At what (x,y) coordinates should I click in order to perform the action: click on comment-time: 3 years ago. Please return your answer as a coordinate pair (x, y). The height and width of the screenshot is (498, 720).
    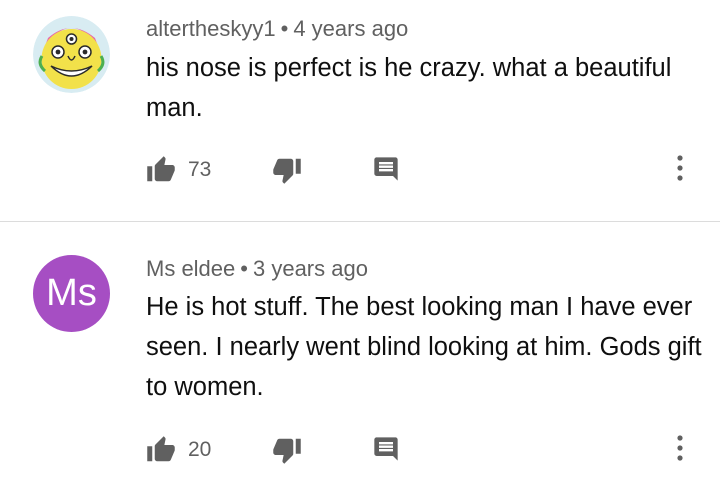
    Looking at the image, I should click on (310, 268).